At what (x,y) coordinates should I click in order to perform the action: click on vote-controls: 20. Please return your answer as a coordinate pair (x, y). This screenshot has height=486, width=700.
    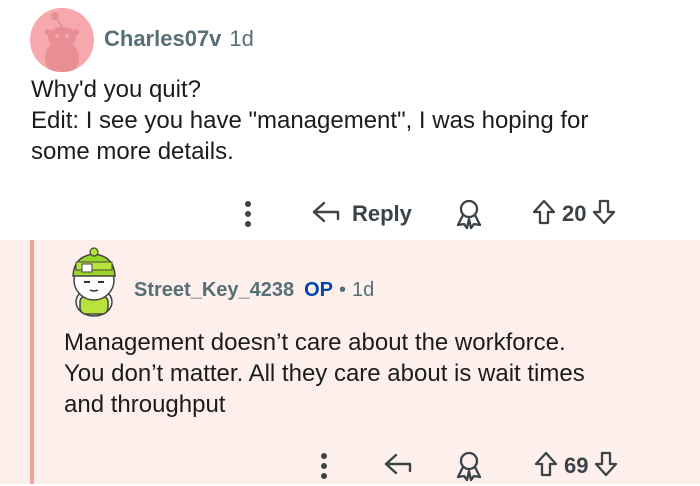
    Looking at the image, I should click on (574, 214).